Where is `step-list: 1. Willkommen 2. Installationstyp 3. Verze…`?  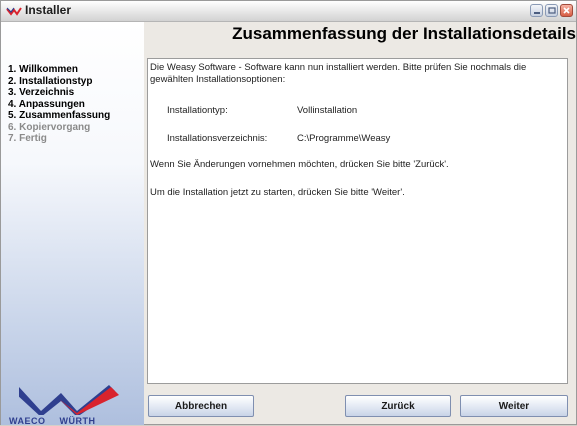
step-list: 1. Willkommen 2. Installationstyp 3. Verze… is located at coordinates (59, 104).